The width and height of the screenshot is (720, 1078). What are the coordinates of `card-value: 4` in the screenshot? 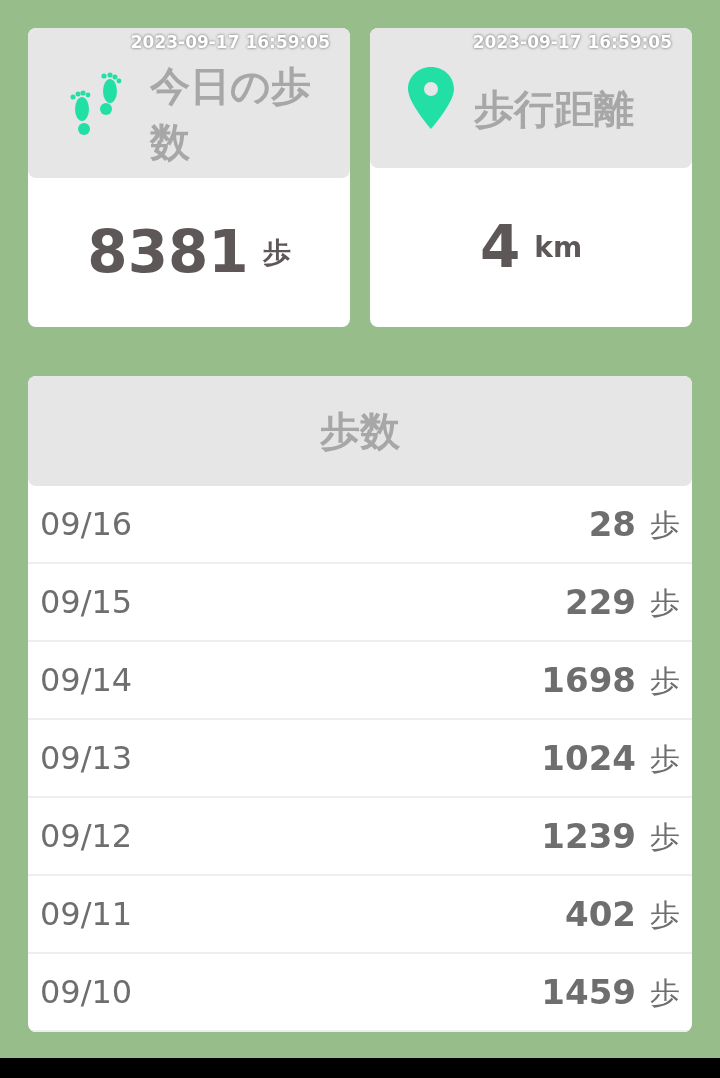 It's located at (500, 247).